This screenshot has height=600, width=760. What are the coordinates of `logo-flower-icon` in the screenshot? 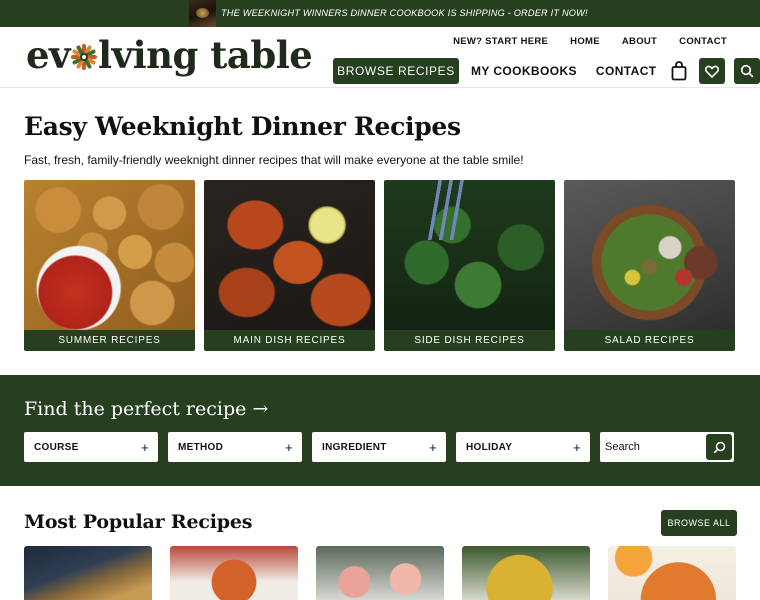 It's located at (84, 57).